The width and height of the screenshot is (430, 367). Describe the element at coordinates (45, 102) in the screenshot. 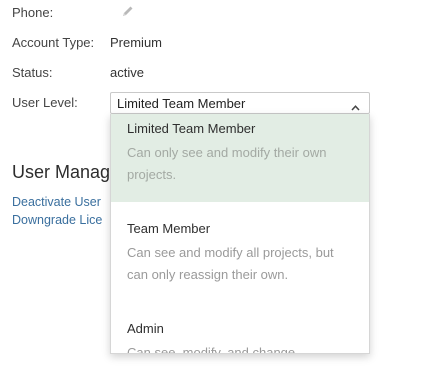

I see `user-level-label: User Level:` at that location.